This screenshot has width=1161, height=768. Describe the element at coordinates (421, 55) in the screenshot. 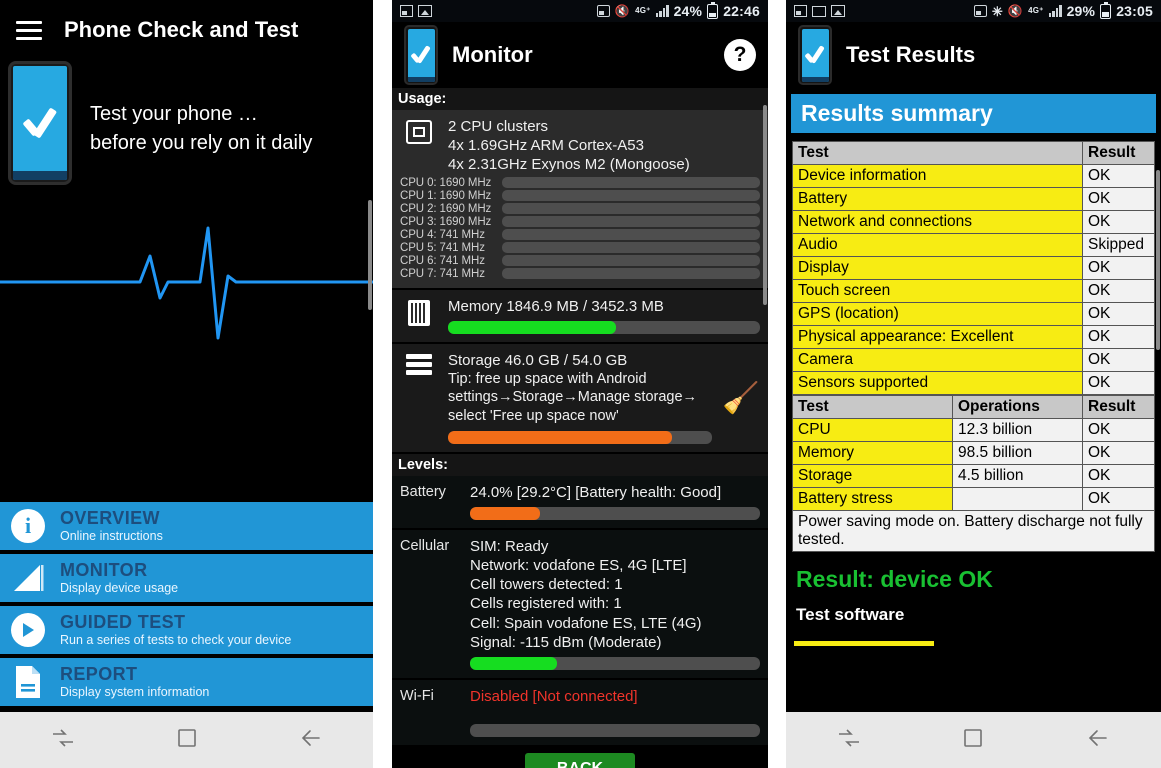

I see `phone-checkmark-icon` at that location.